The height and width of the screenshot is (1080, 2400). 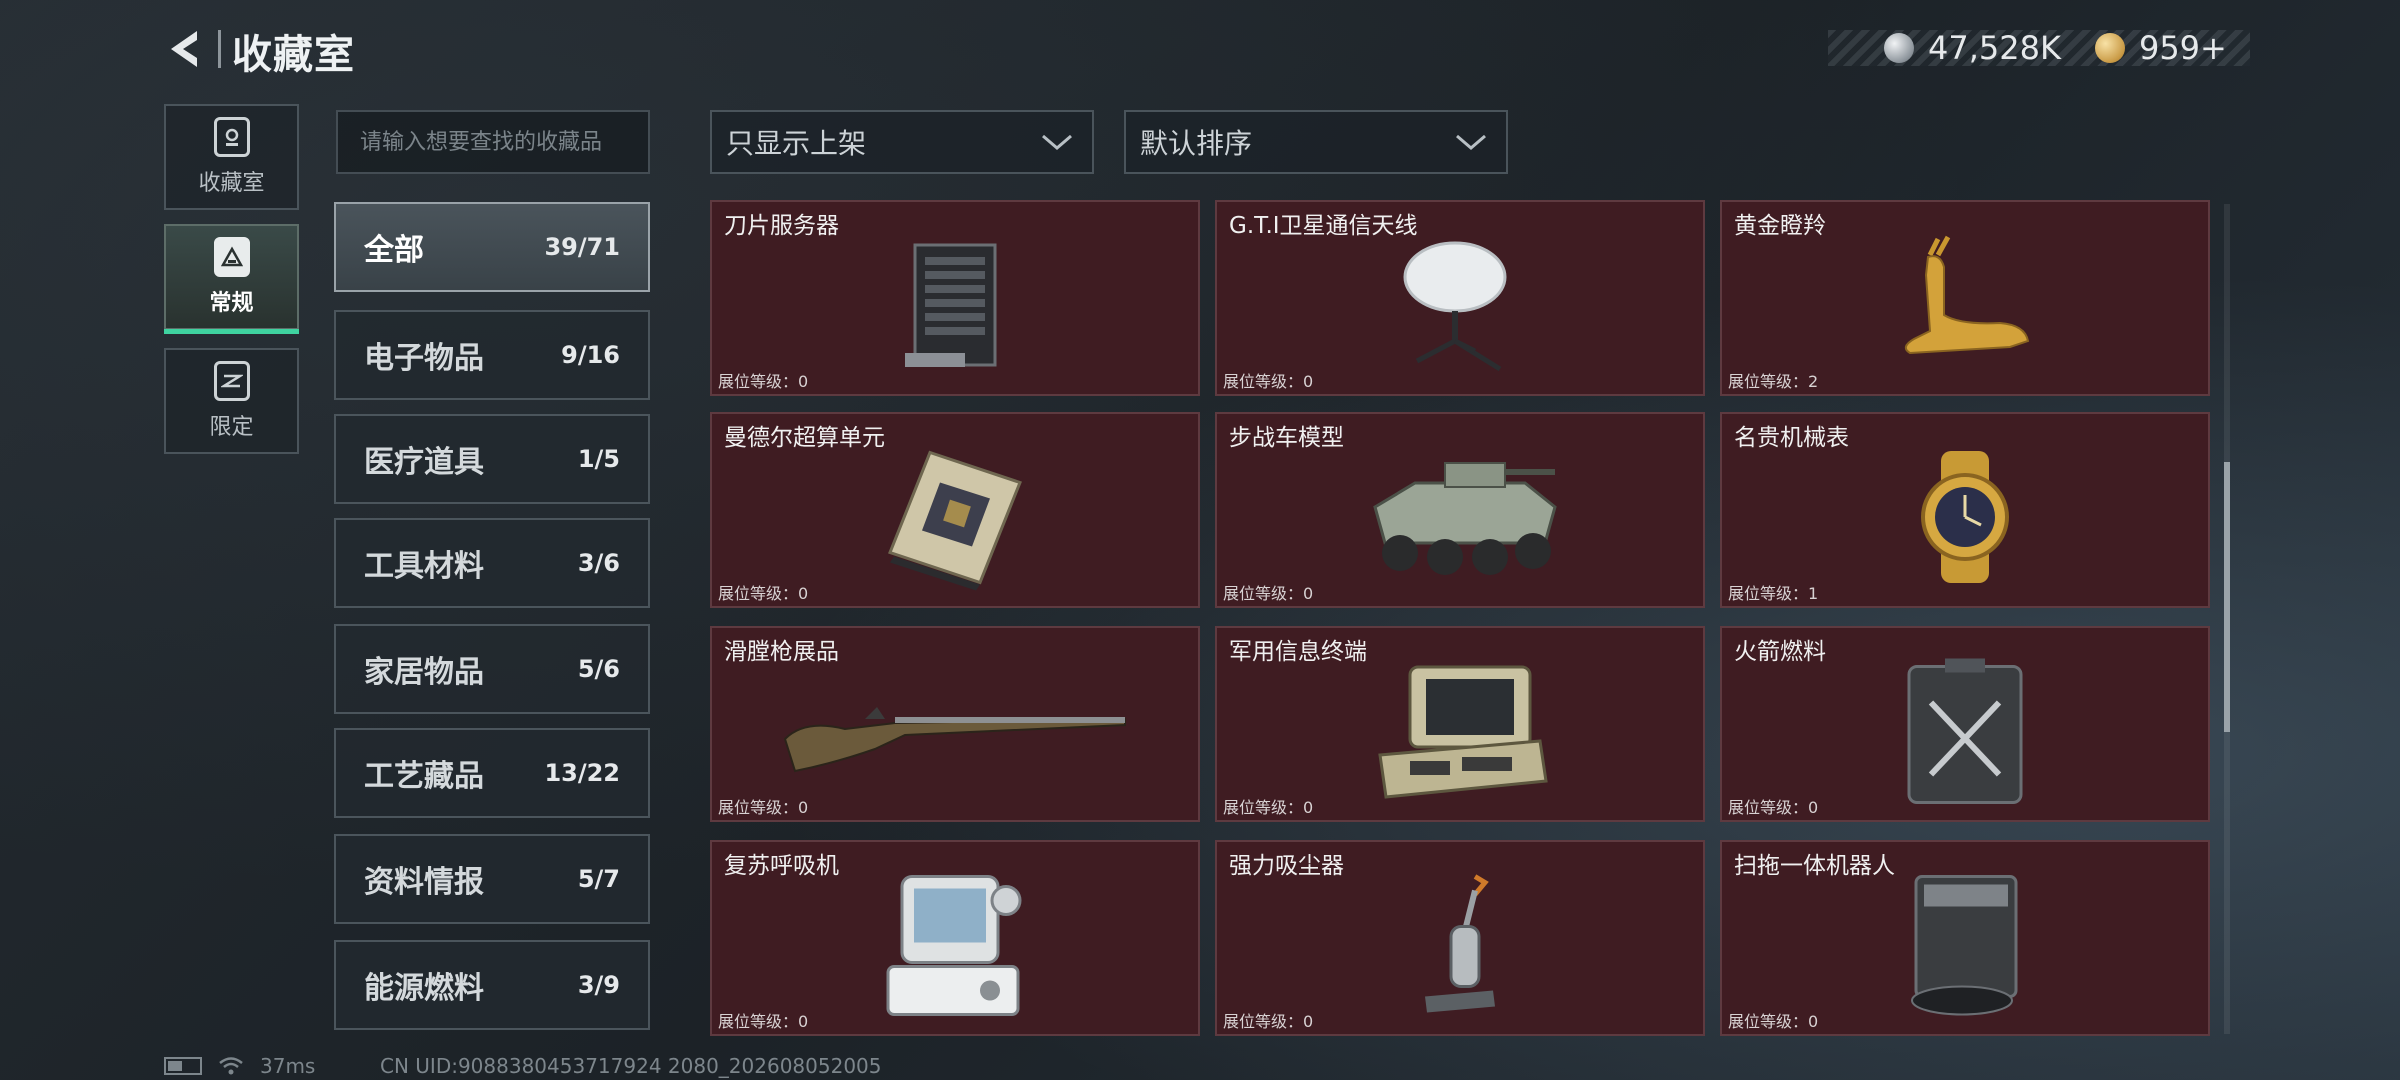 What do you see at coordinates (2182, 48) in the screenshot?
I see `gold-currency-value: 959+` at bounding box center [2182, 48].